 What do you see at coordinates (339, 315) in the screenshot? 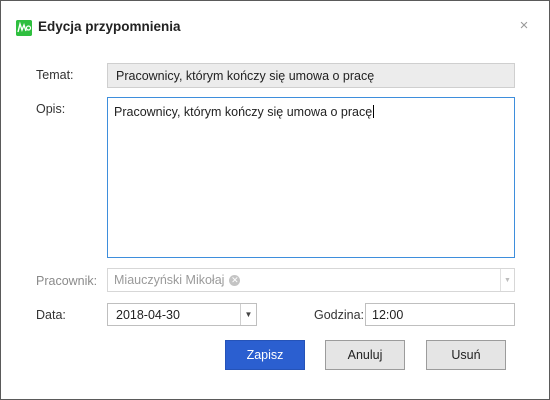
I see `time-label: Godzina:` at bounding box center [339, 315].